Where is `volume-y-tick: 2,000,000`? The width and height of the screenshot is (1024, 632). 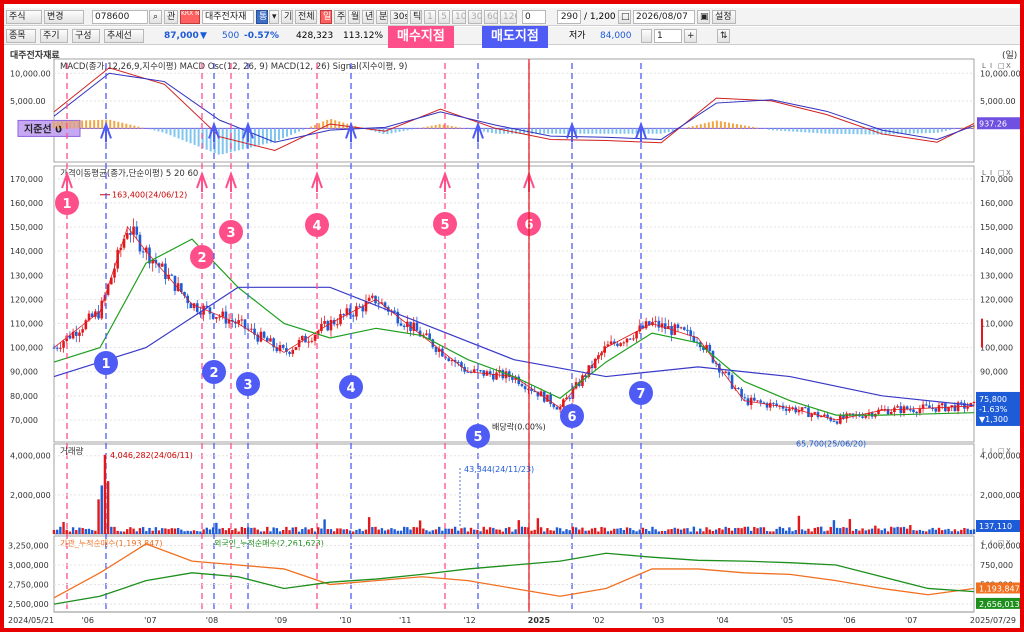
volume-y-tick: 2,000,000 is located at coordinates (30, 495).